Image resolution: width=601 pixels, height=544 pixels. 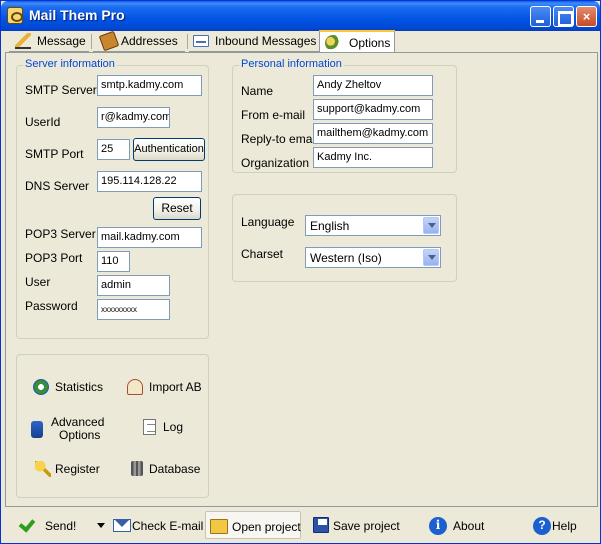 I want to click on pop3-port-input: 110, so click(x=113, y=261).